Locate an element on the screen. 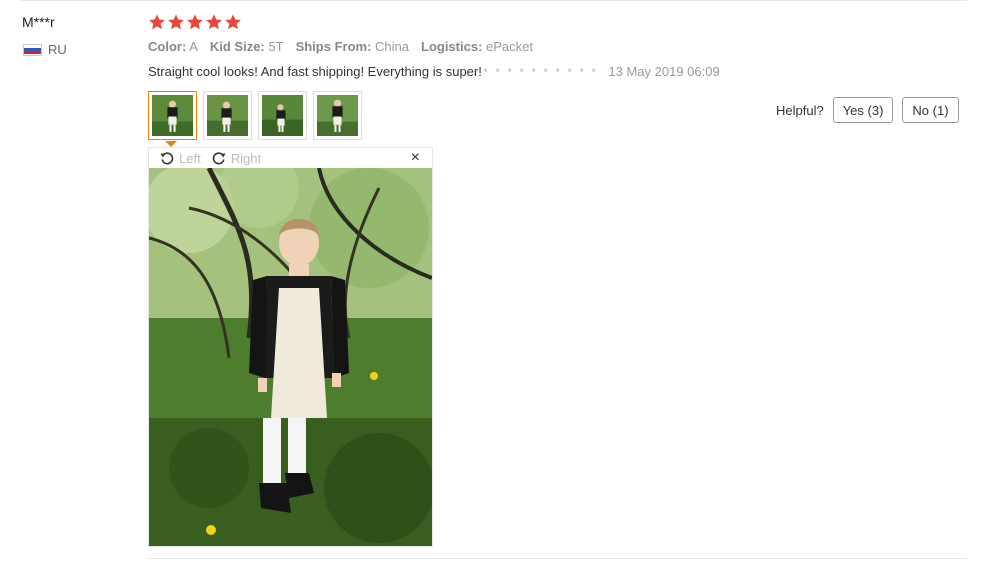 The image size is (983, 562). reviewer-name: M***r is located at coordinates (38, 22).